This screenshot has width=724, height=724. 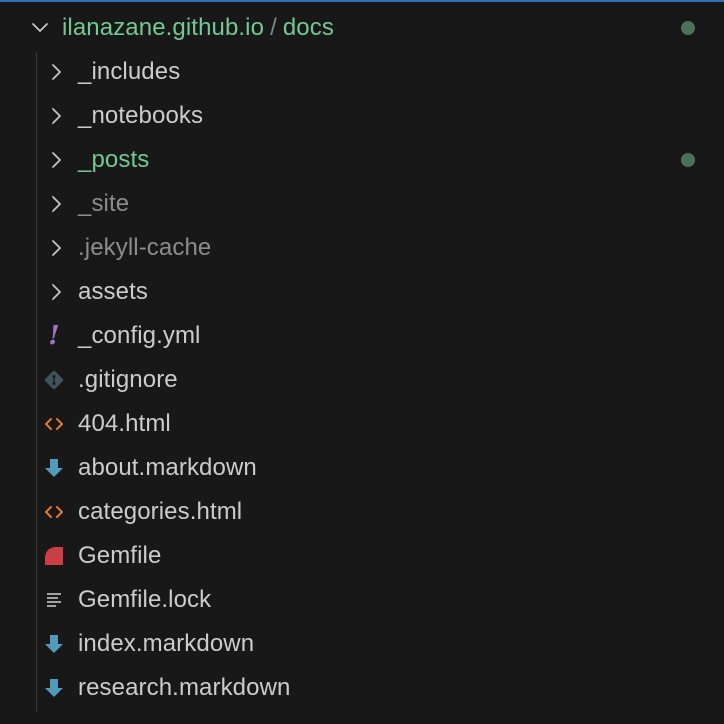 What do you see at coordinates (362, 556) in the screenshot?
I see `file-gemfile: Gemfile` at bounding box center [362, 556].